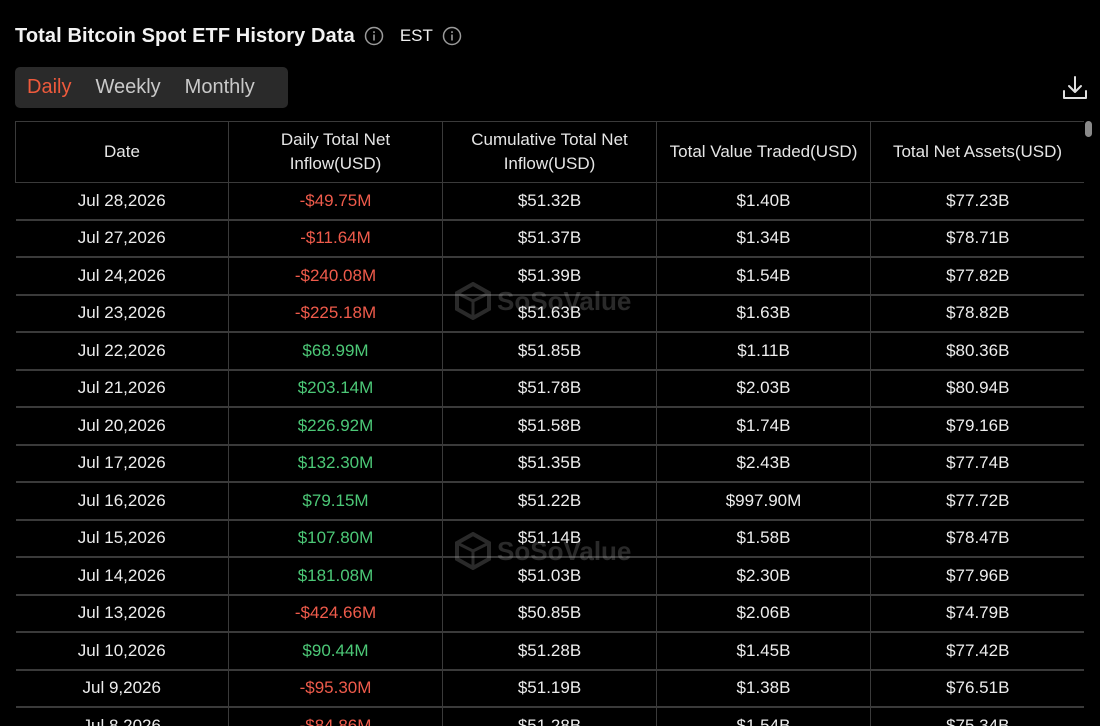 Image resolution: width=1100 pixels, height=726 pixels. What do you see at coordinates (977, 201) in the screenshot?
I see `cell-net-assets: $77.23B` at bounding box center [977, 201].